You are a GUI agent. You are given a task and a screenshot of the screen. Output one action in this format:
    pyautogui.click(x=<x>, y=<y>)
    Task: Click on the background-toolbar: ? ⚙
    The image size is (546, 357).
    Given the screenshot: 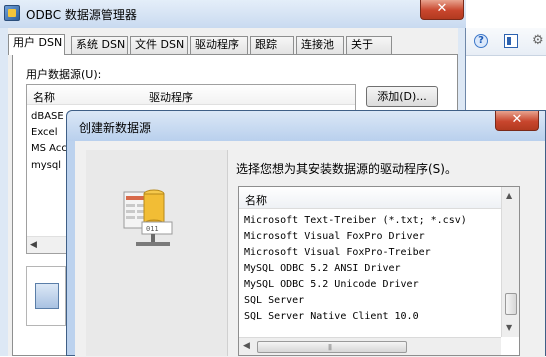 What is the action you would take?
    pyautogui.click(x=506, y=42)
    